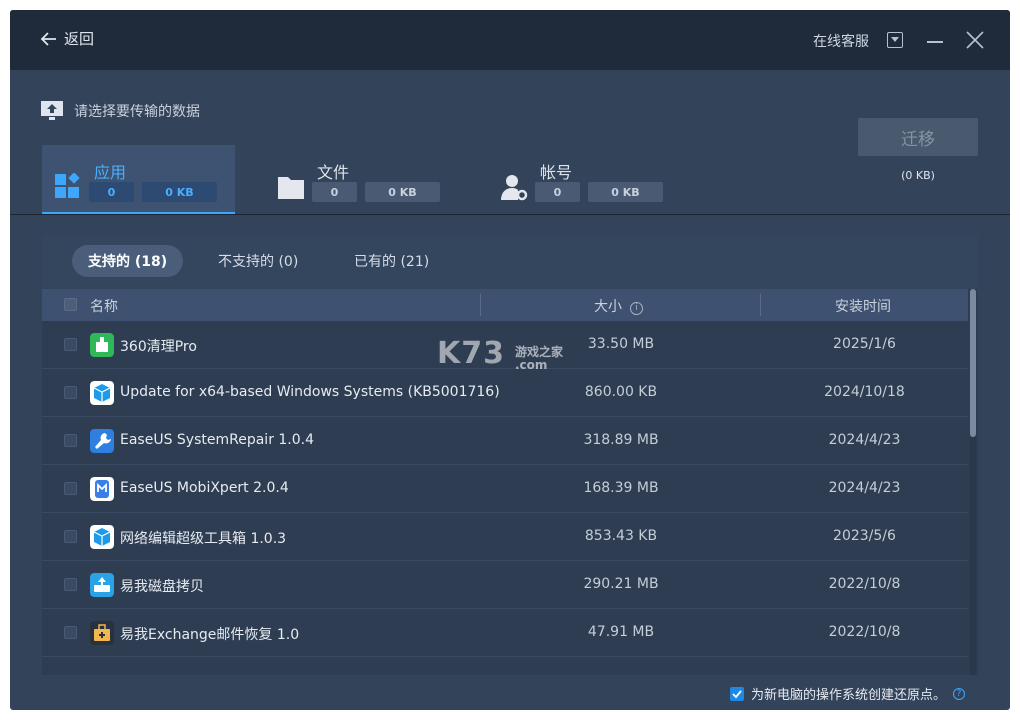 The image size is (1020, 720). Describe the element at coordinates (973, 482) in the screenshot. I see `list-scrollbar` at that location.